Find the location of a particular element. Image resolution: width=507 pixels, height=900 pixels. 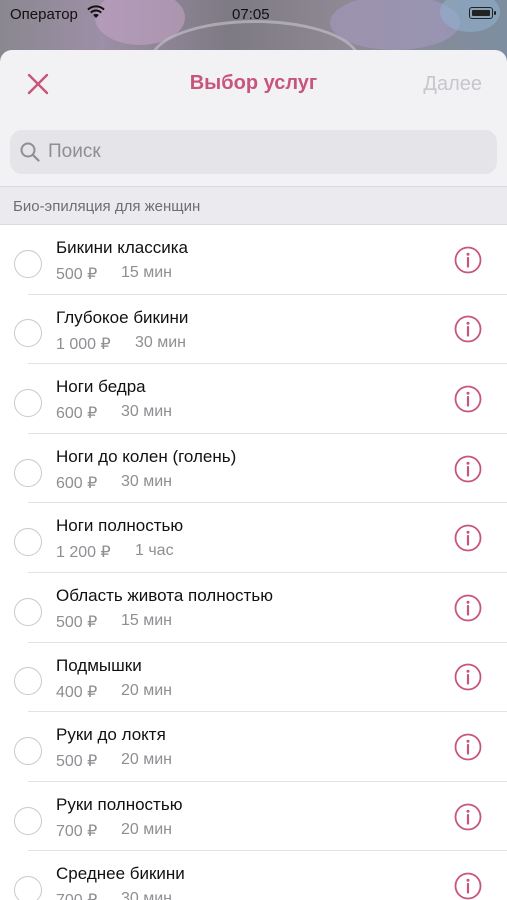

search-icon is located at coordinates (30, 152).